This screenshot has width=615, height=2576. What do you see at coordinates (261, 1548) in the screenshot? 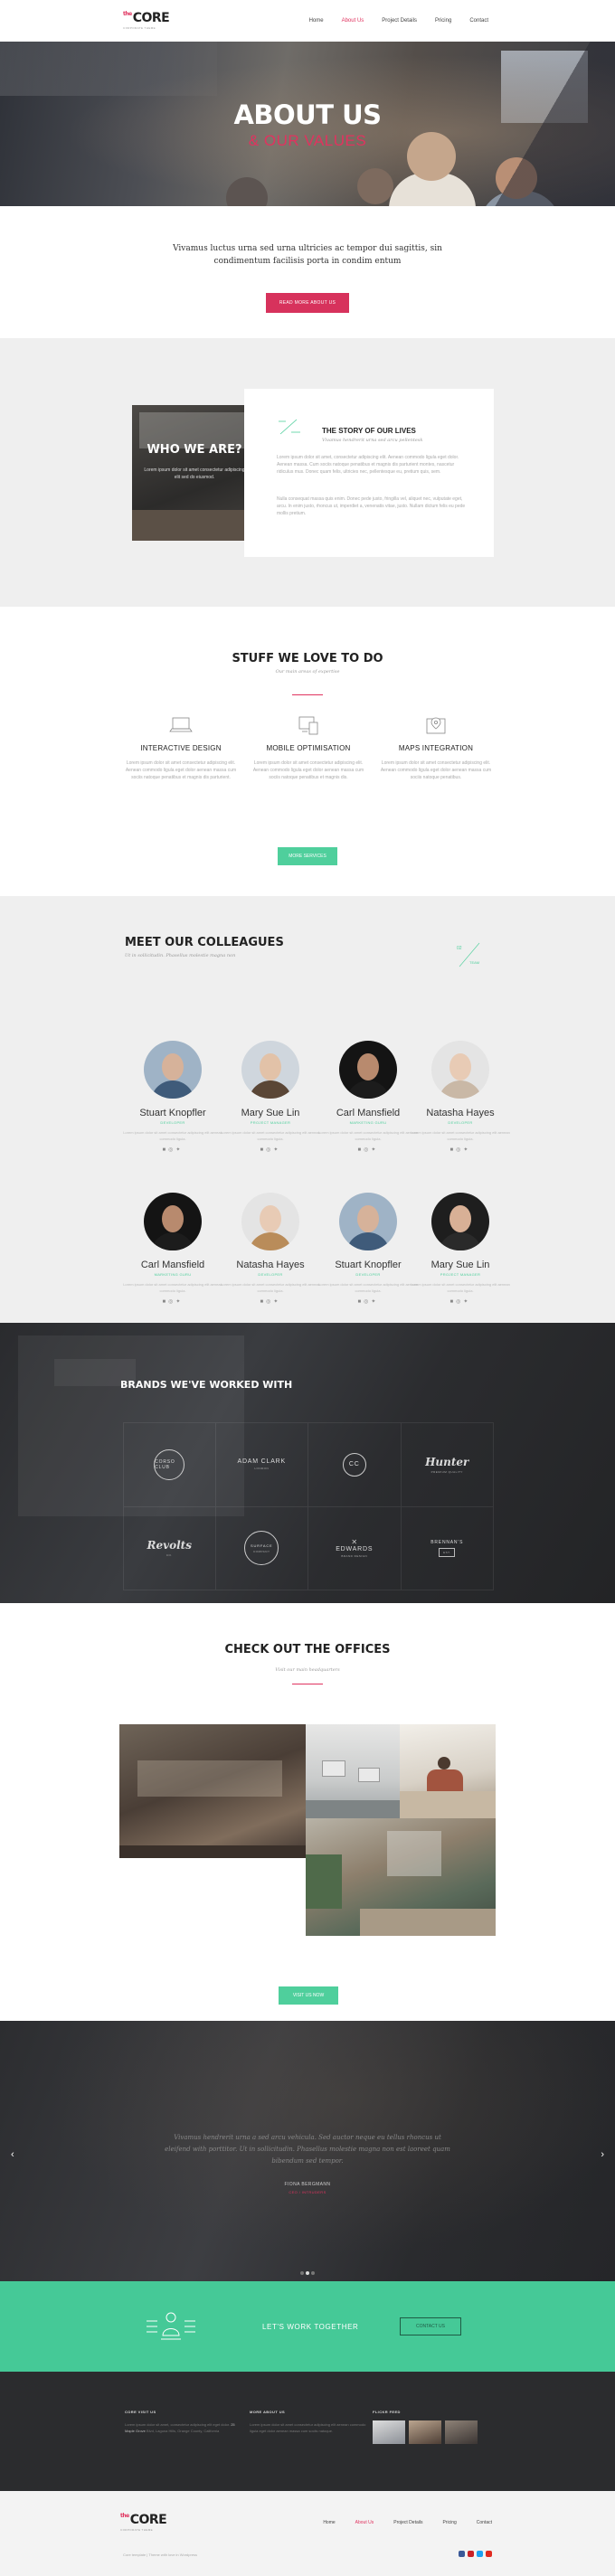
I see `brand-logo: SURFACE COMPANY` at bounding box center [261, 1548].